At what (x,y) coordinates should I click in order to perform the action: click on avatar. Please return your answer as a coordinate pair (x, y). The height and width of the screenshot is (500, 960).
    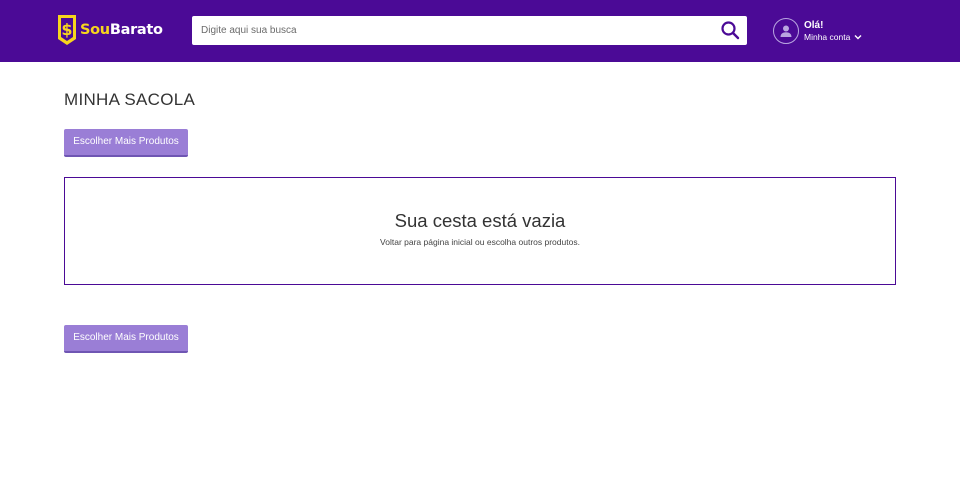
    Looking at the image, I should click on (786, 31).